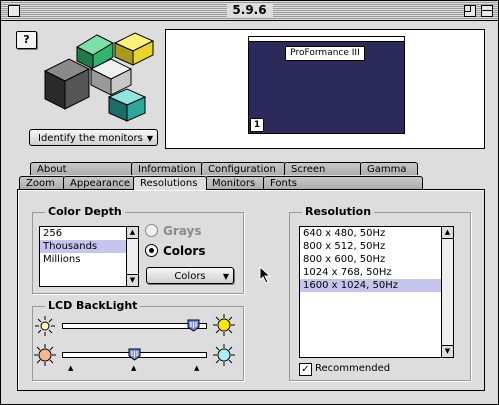  I want to click on window-title: 5.9.6, so click(249, 10).